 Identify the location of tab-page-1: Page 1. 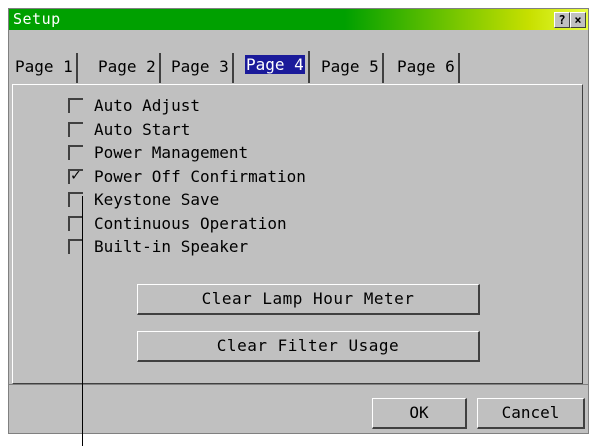
(45, 68).